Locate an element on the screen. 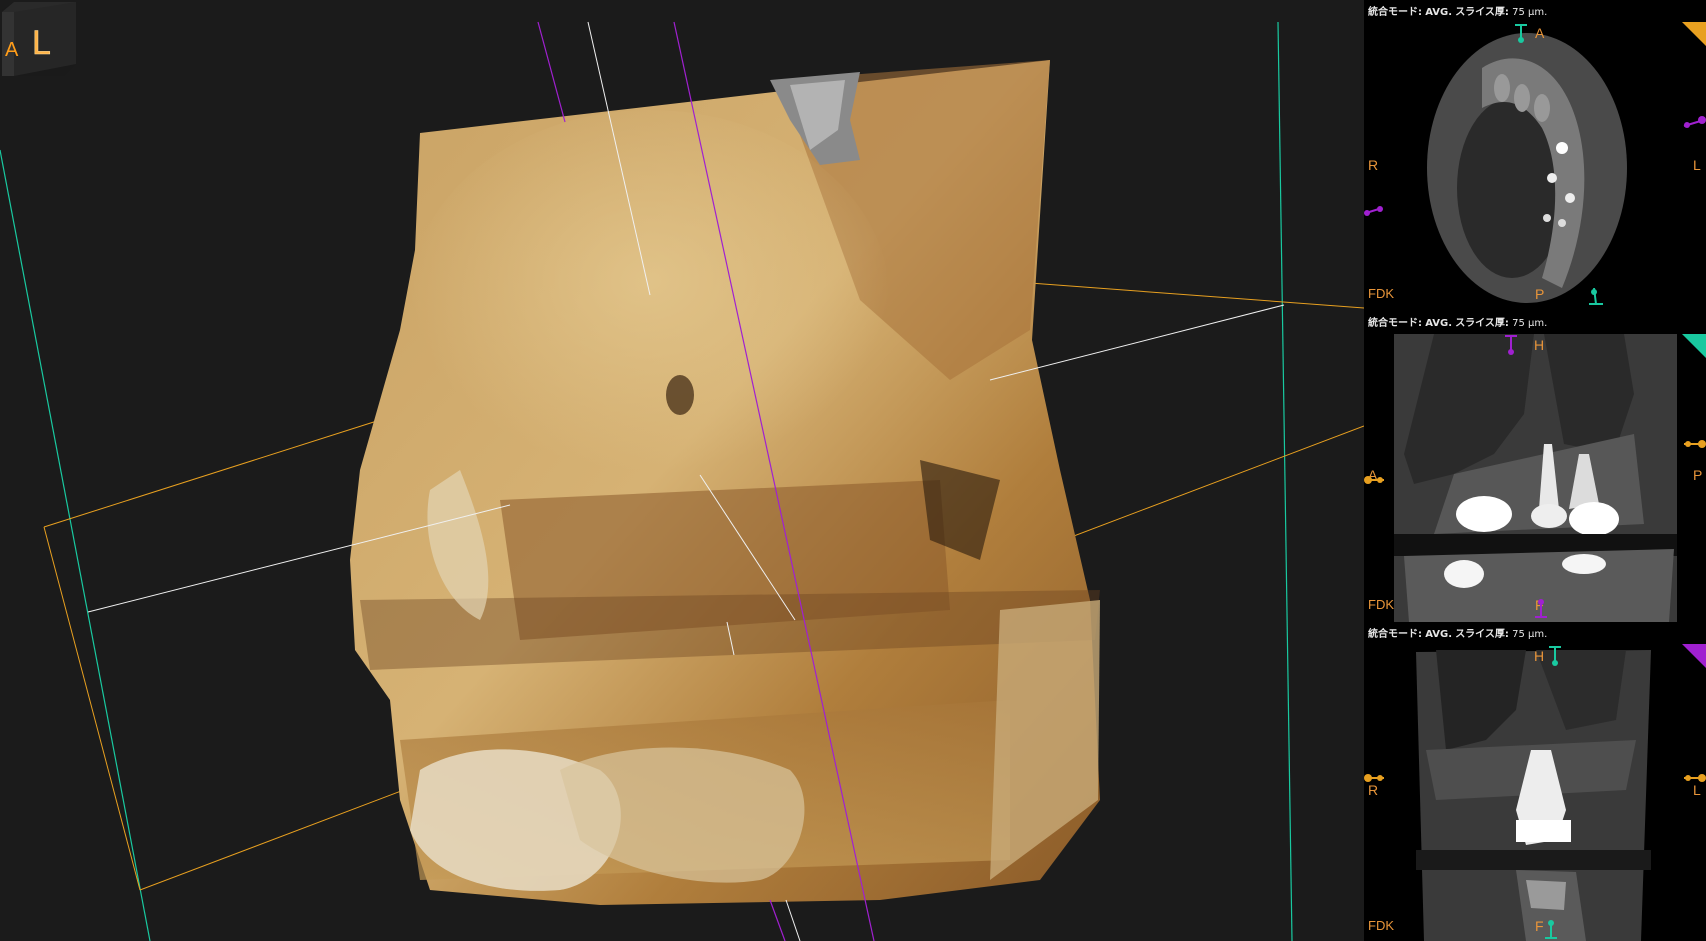 This screenshot has height=941, width=1706. axial-corner-icon is located at coordinates (1694, 34).